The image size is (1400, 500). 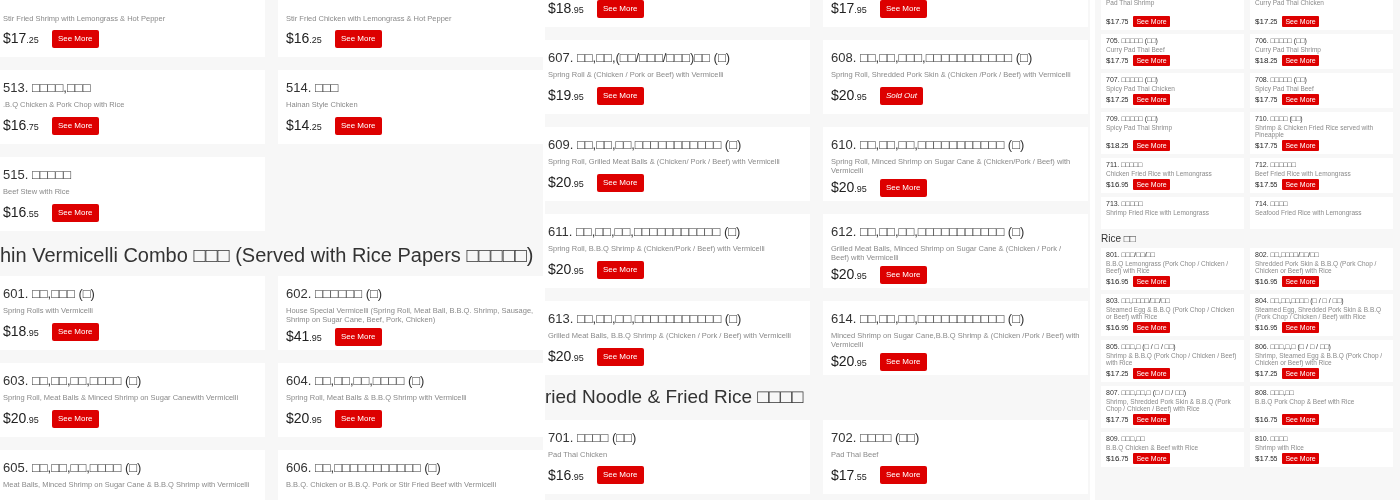 I want to click on item-title: 609. □□,□□,□□,□□□□□□□□□□□ (□), so click(x=645, y=144).